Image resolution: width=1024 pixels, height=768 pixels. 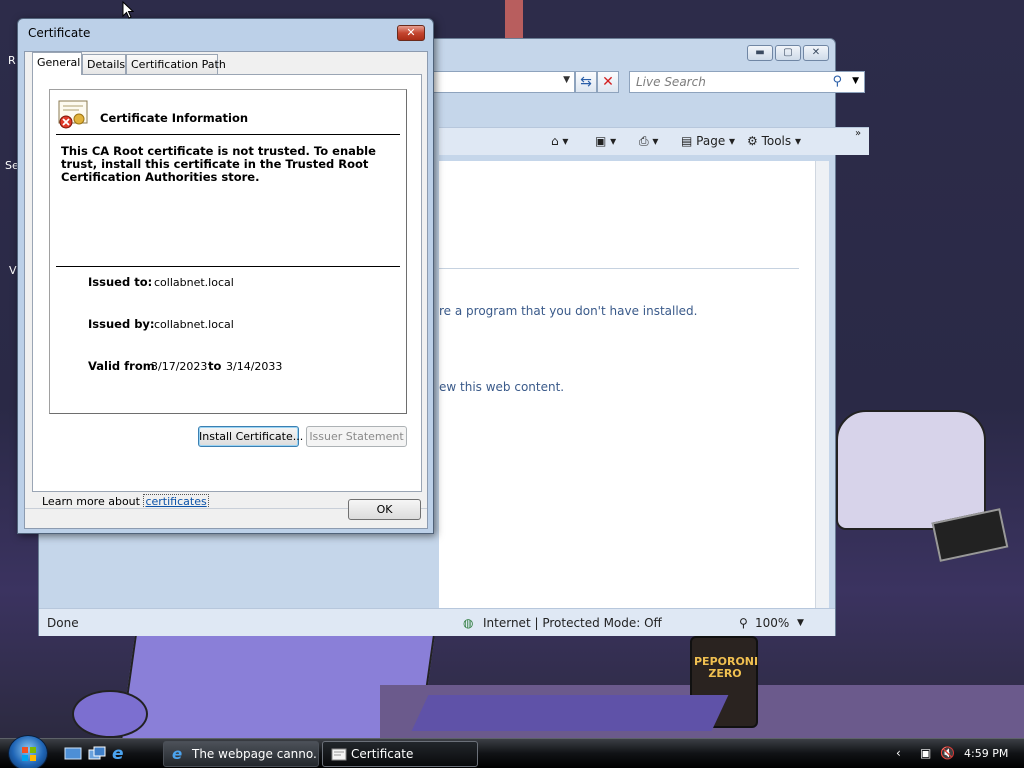 What do you see at coordinates (925, 753) in the screenshot?
I see `network-icon: ▣` at bounding box center [925, 753].